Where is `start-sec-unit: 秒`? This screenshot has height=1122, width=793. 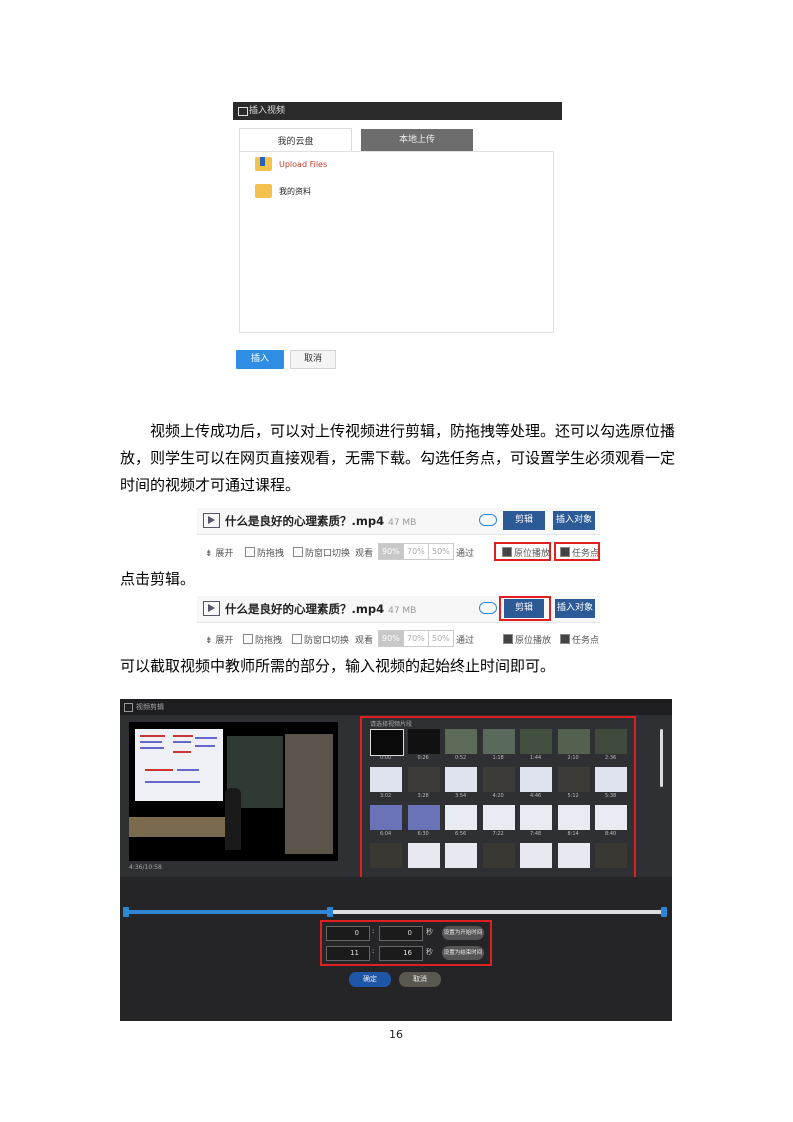
start-sec-unit: 秒 is located at coordinates (429, 932).